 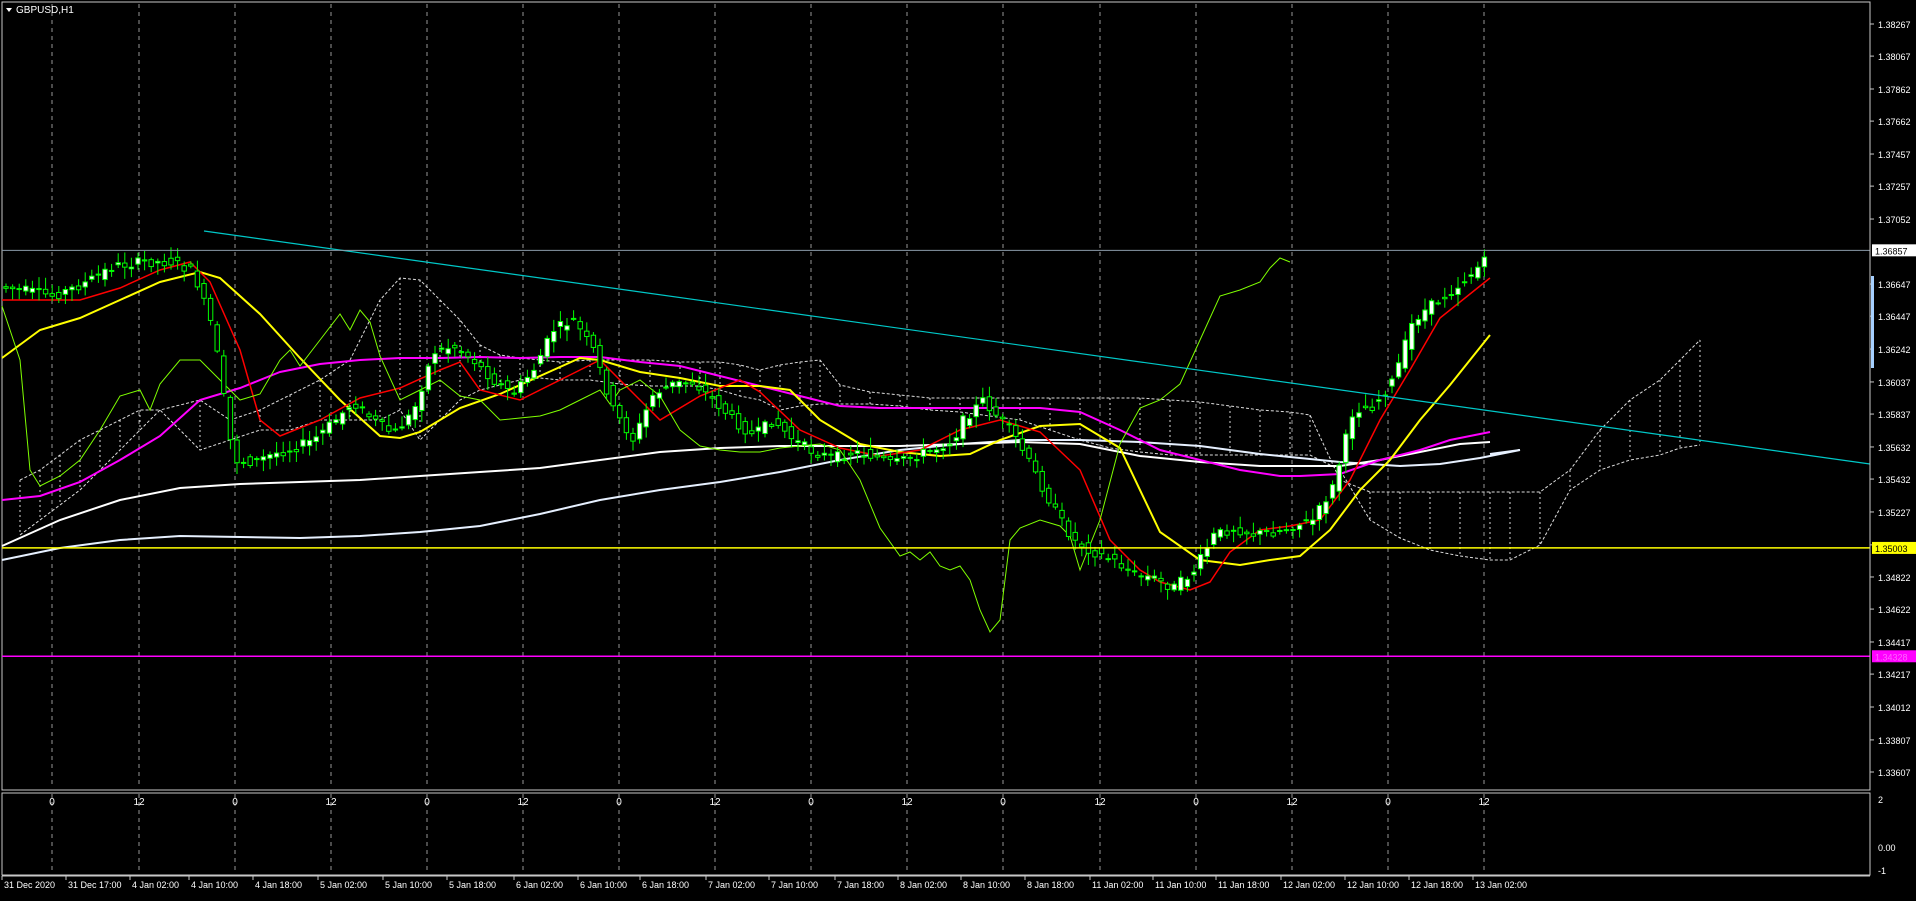 I want to click on time-label: 7 Jan 02:00, so click(x=731, y=885).